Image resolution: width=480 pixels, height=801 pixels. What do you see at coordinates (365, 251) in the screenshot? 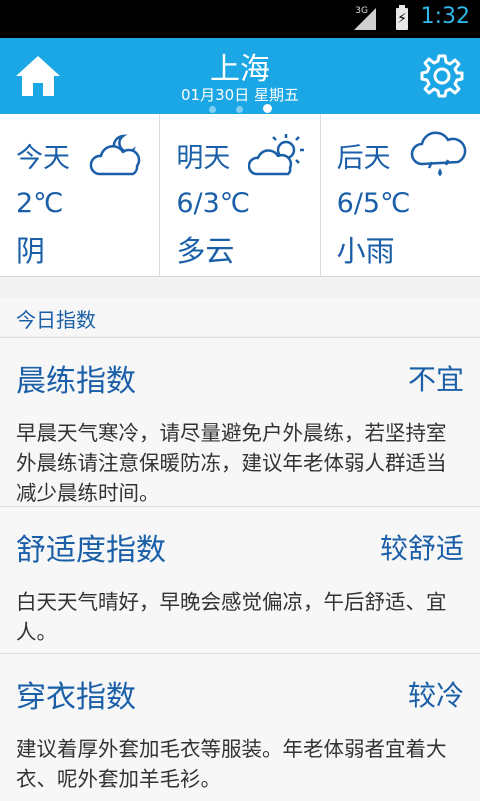
I see `forecast-condition: 小雨` at bounding box center [365, 251].